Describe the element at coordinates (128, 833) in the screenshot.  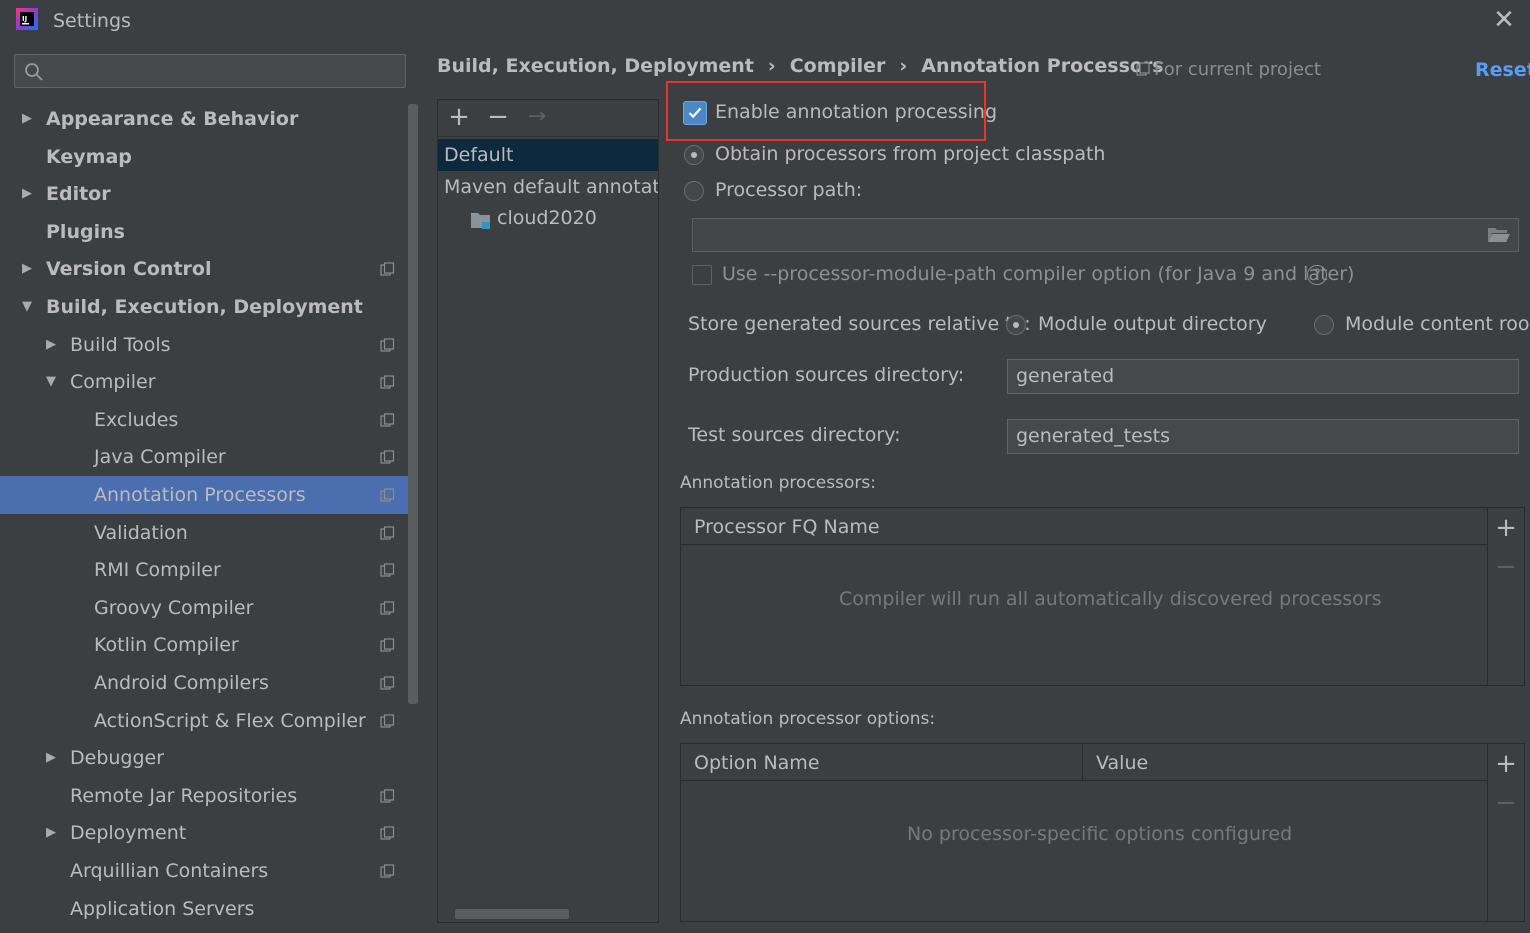
I see `sidebar-item-label: Deployment` at that location.